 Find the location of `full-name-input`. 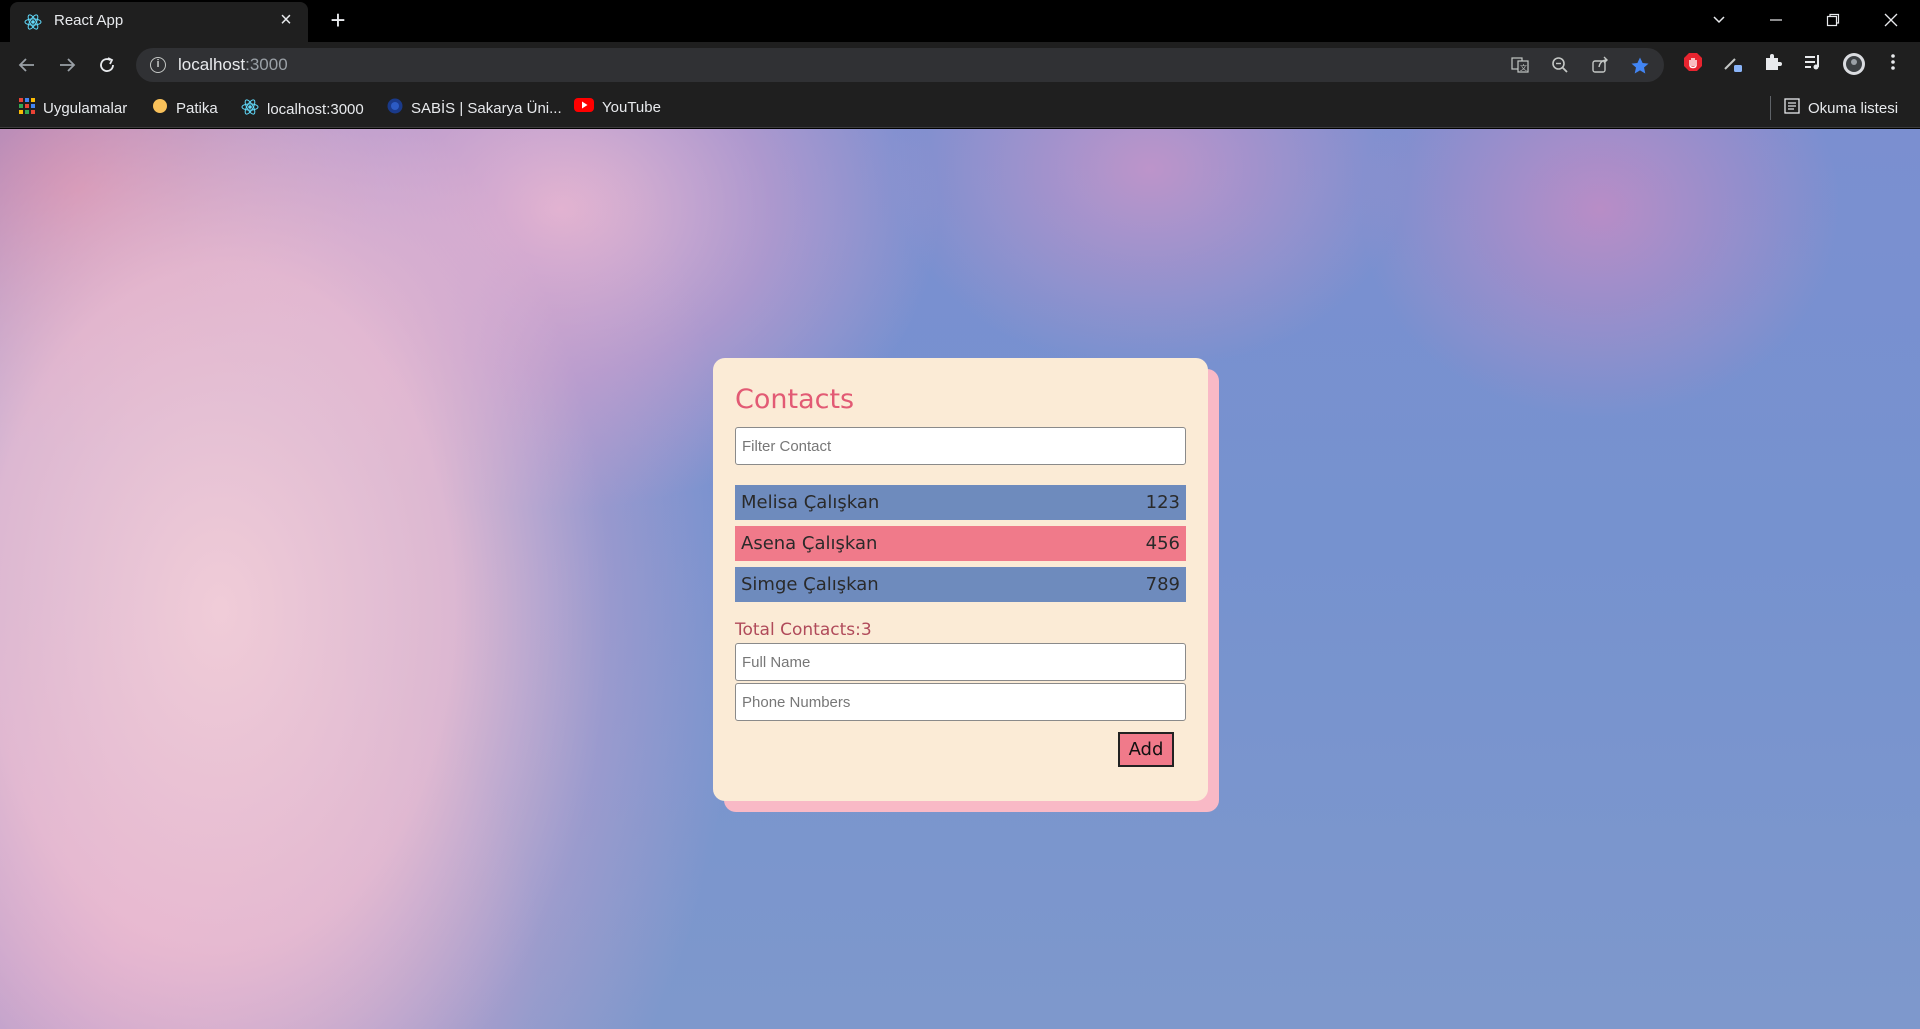

full-name-input is located at coordinates (960, 662).